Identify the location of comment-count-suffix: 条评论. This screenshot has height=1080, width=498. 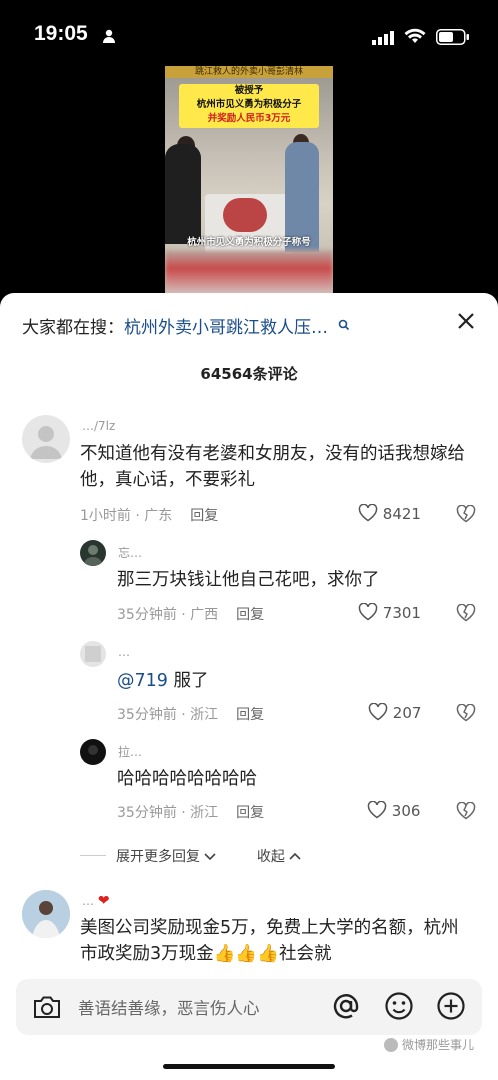
(275, 374).